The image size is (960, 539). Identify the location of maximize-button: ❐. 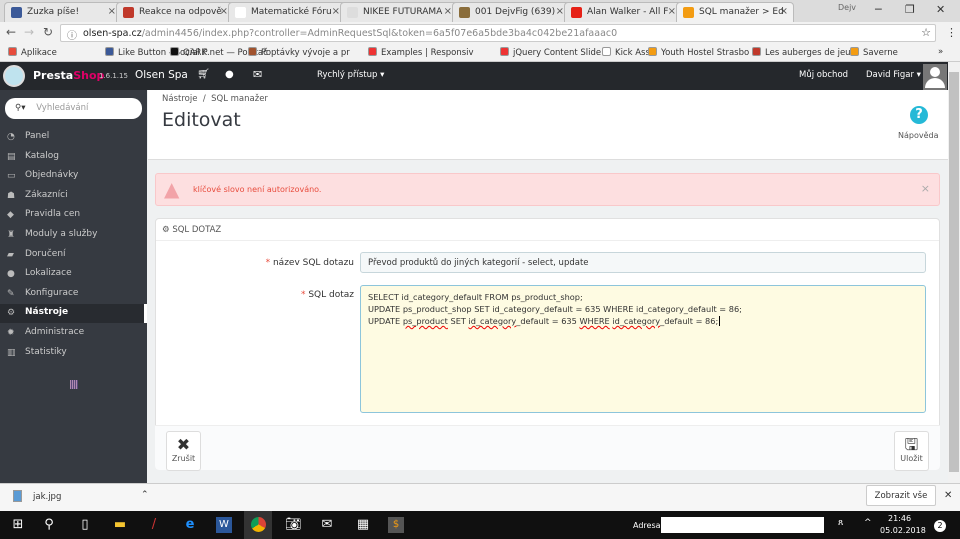
(910, 9).